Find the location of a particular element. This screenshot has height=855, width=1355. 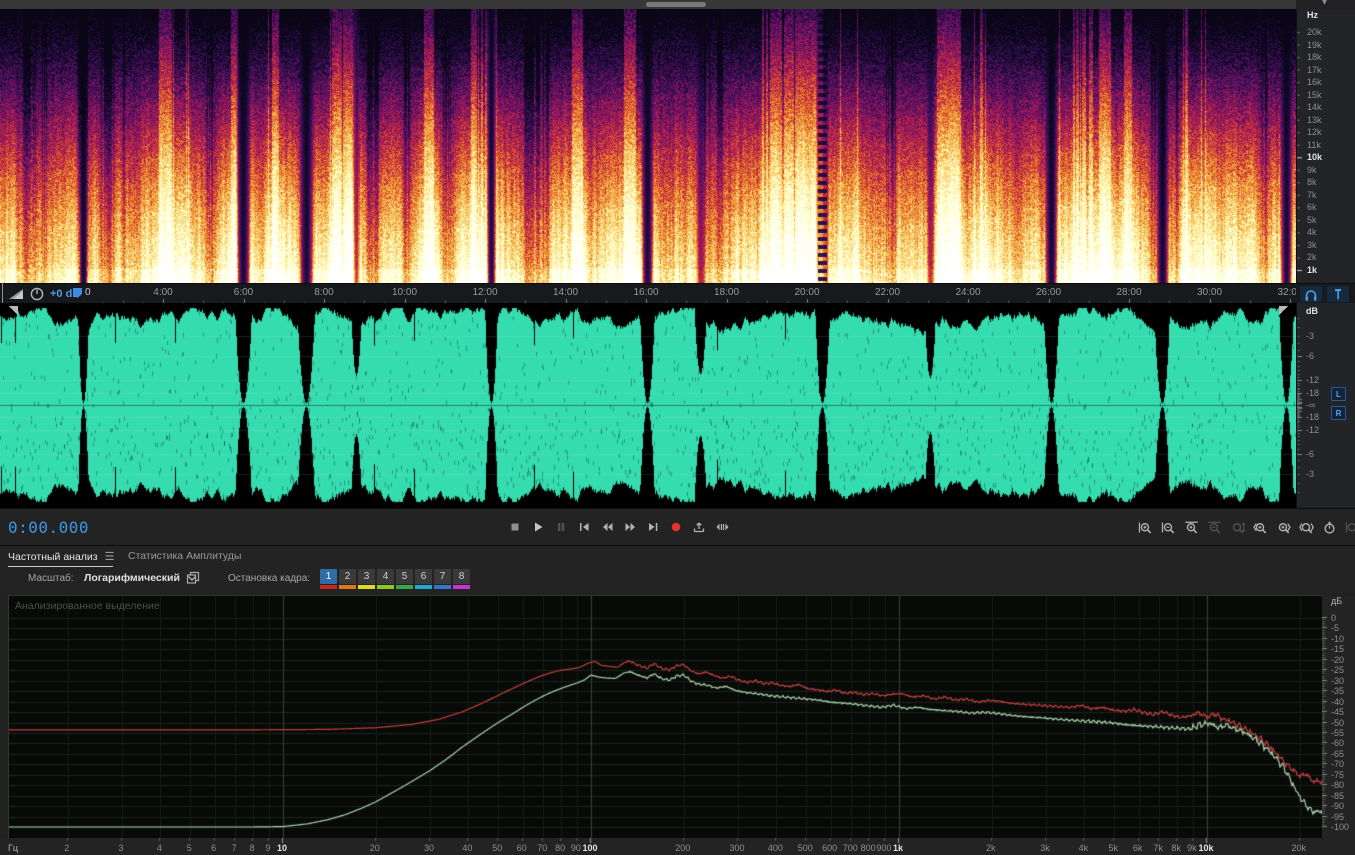

hold-button-7: 7 is located at coordinates (442, 579).